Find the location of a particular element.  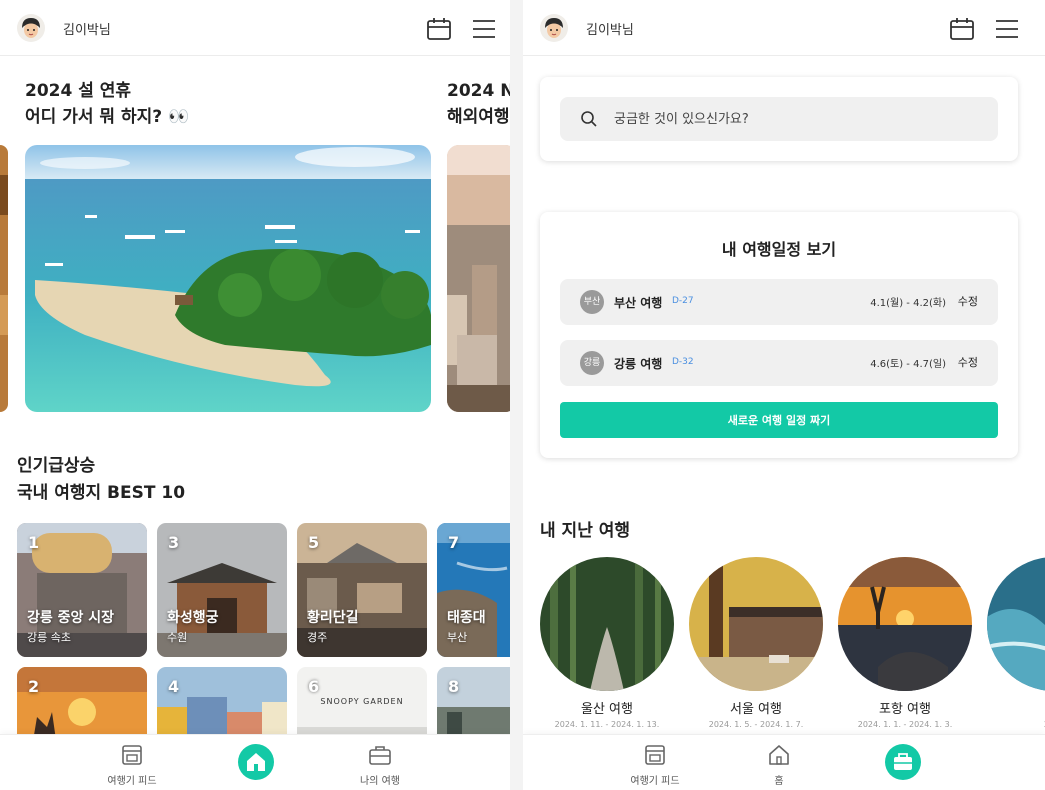

nav-home is located at coordinates (256, 762).